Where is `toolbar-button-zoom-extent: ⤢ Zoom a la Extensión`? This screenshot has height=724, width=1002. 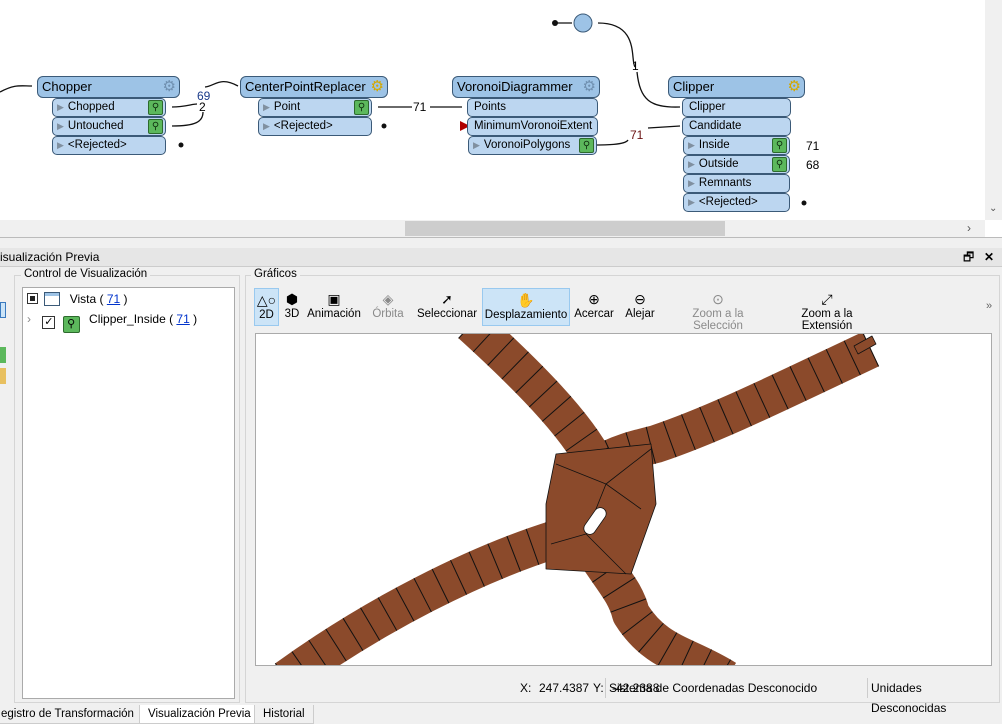
toolbar-button-zoom-extent: ⤢ Zoom a la Extensión is located at coordinates (827, 310).